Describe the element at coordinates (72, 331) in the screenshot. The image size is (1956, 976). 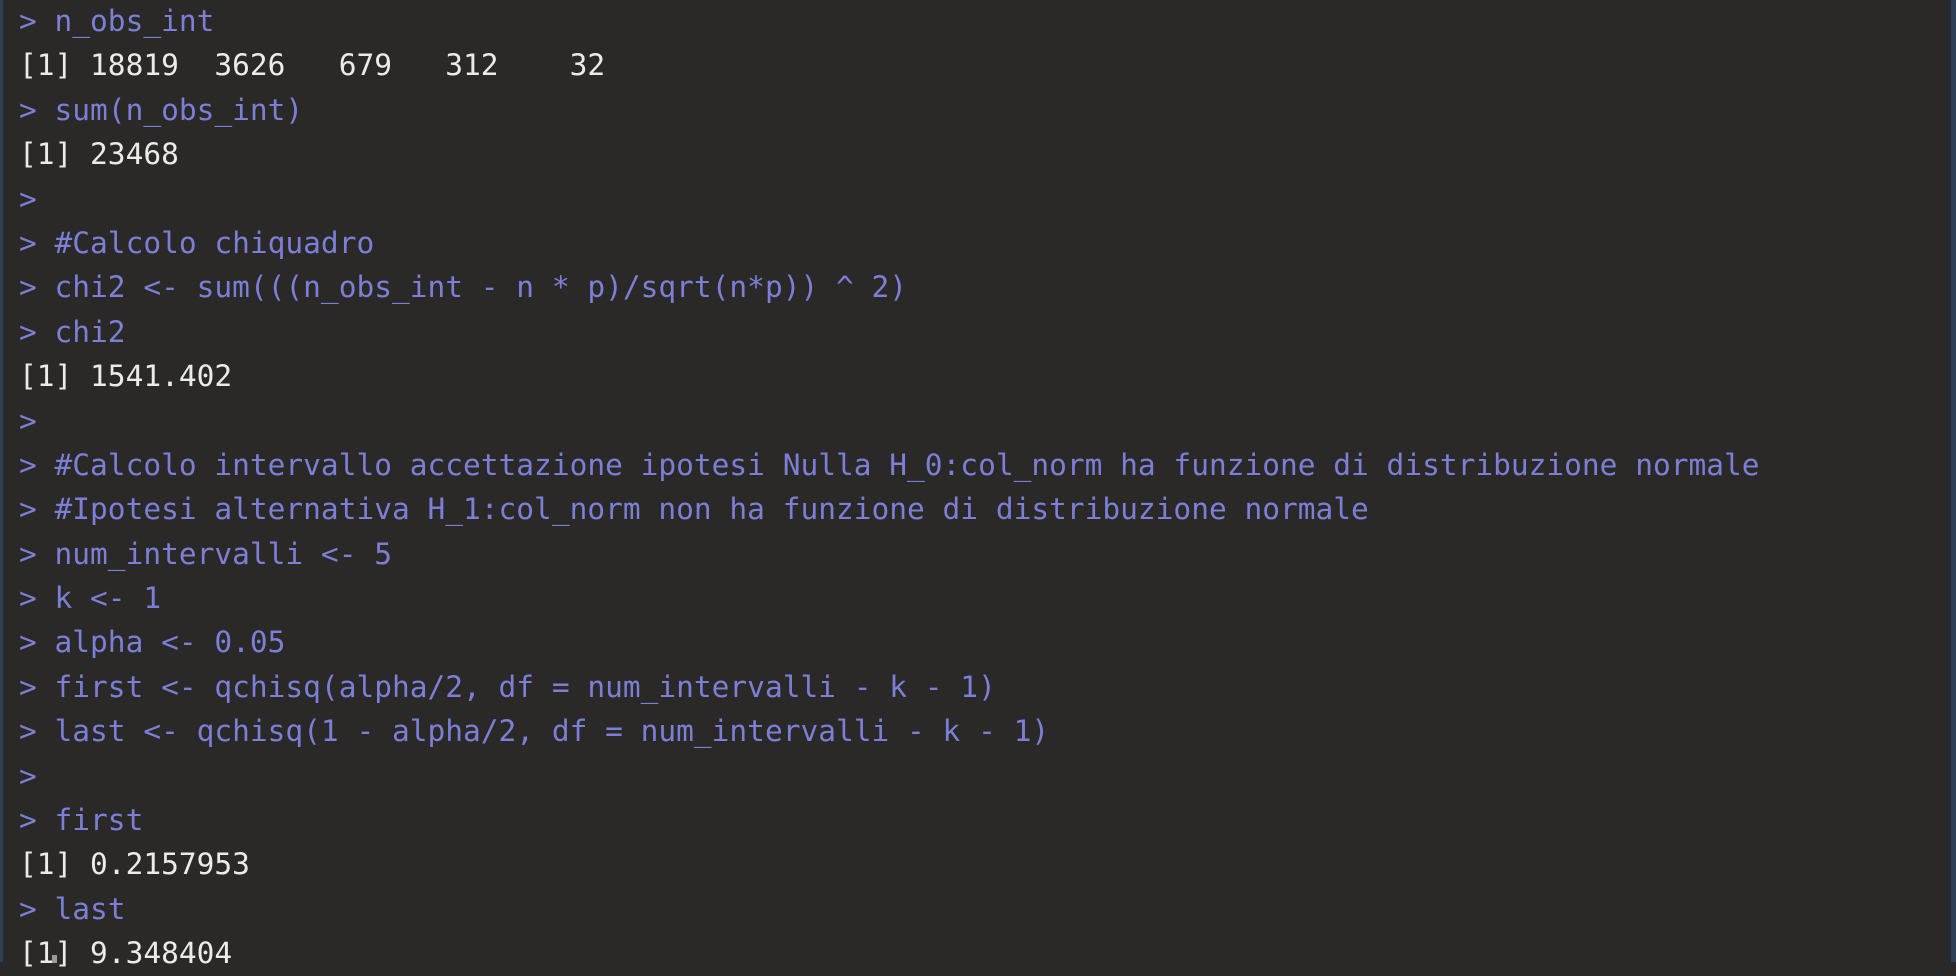
I see `console-input-line: > chi2` at that location.